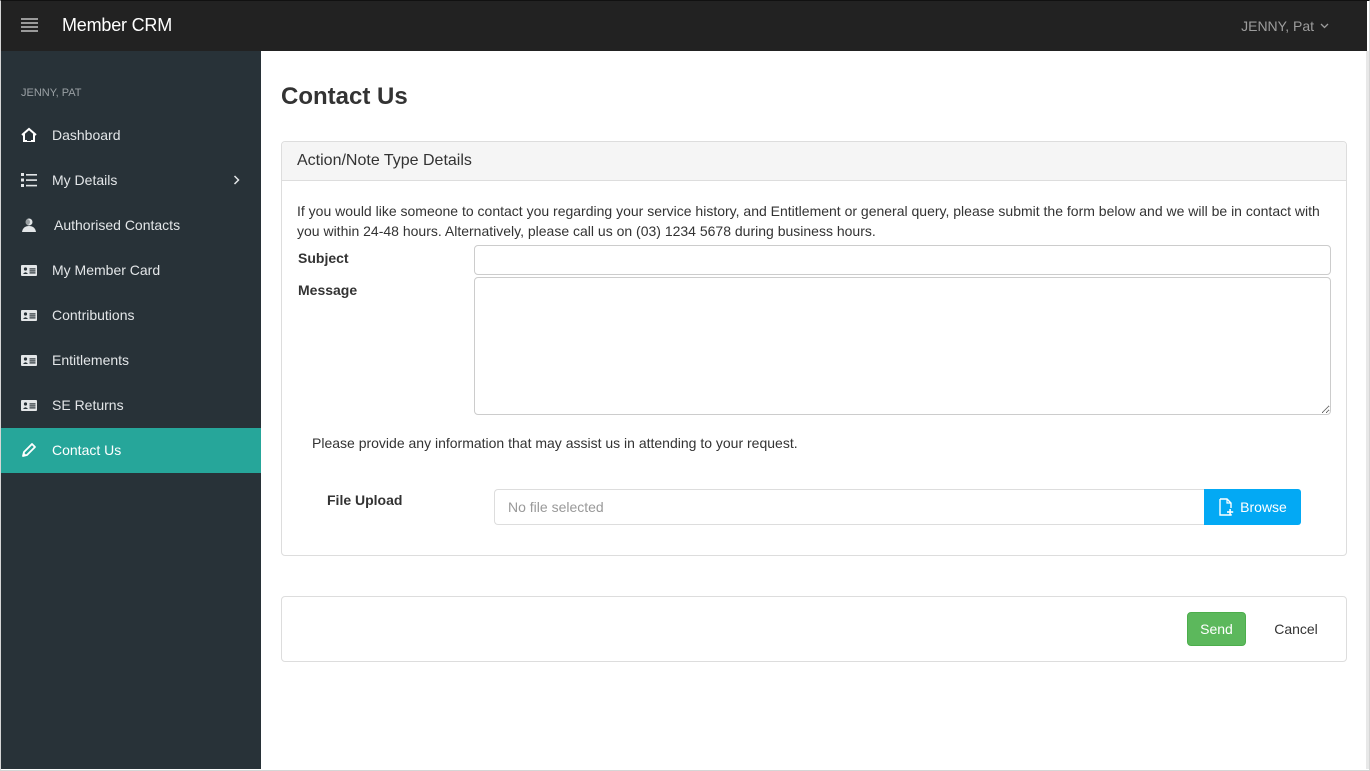  I want to click on browse-label: Browse, so click(1263, 507).